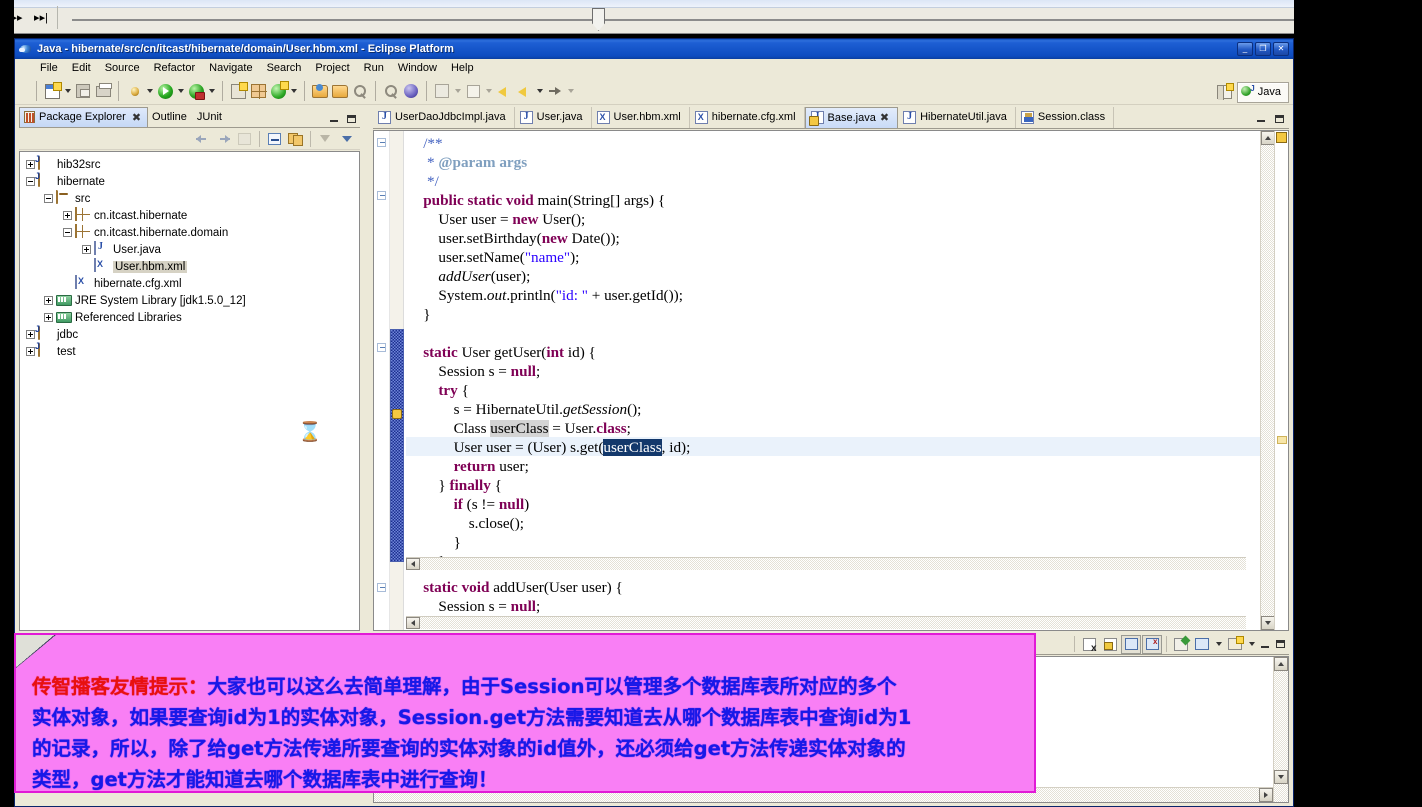 This screenshot has width=1422, height=807. What do you see at coordinates (83, 91) in the screenshot?
I see `save-icon` at bounding box center [83, 91].